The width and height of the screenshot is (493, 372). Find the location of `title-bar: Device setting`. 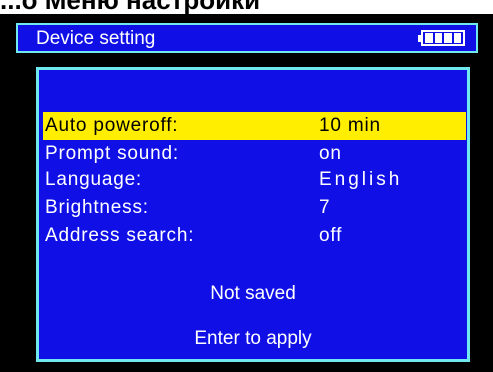

title-bar: Device setting is located at coordinates (247, 38).